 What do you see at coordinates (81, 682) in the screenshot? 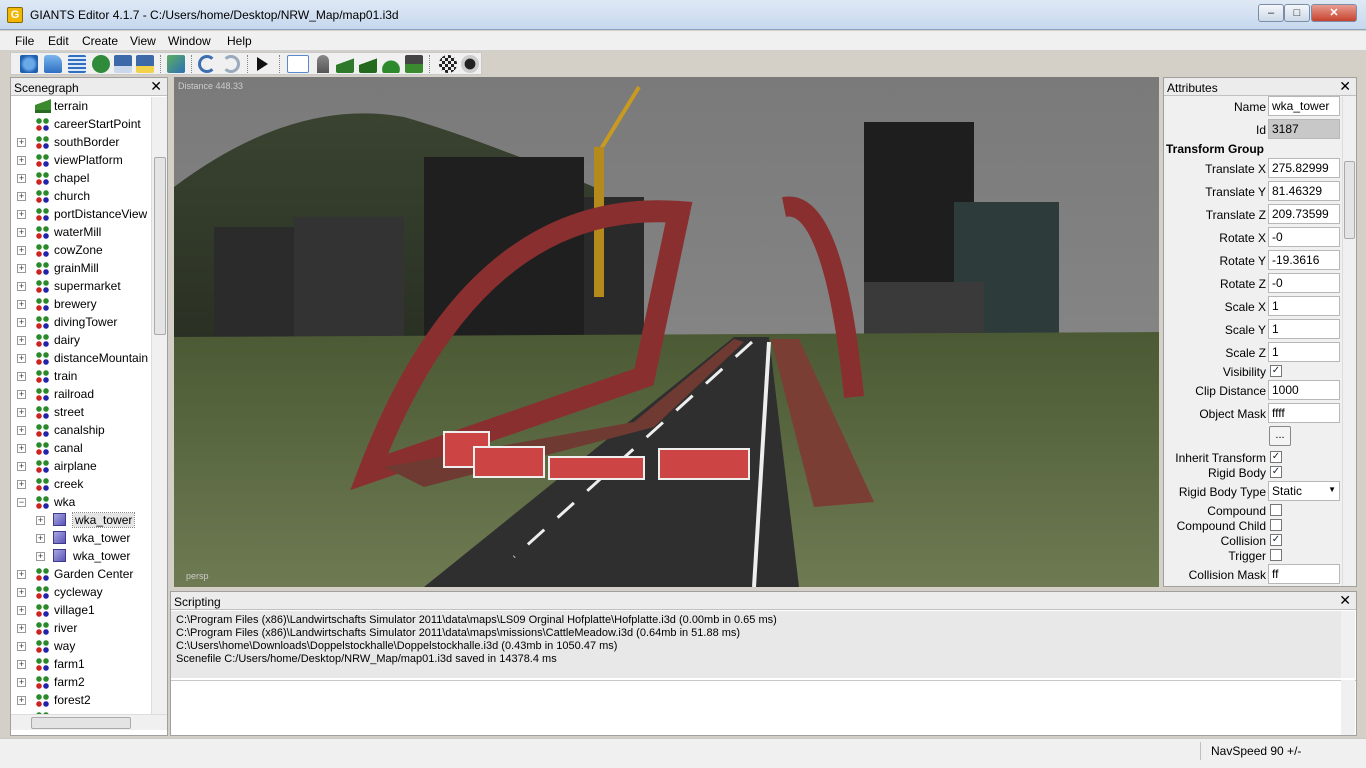
I see `tree-node-farm2: + farm2` at bounding box center [81, 682].